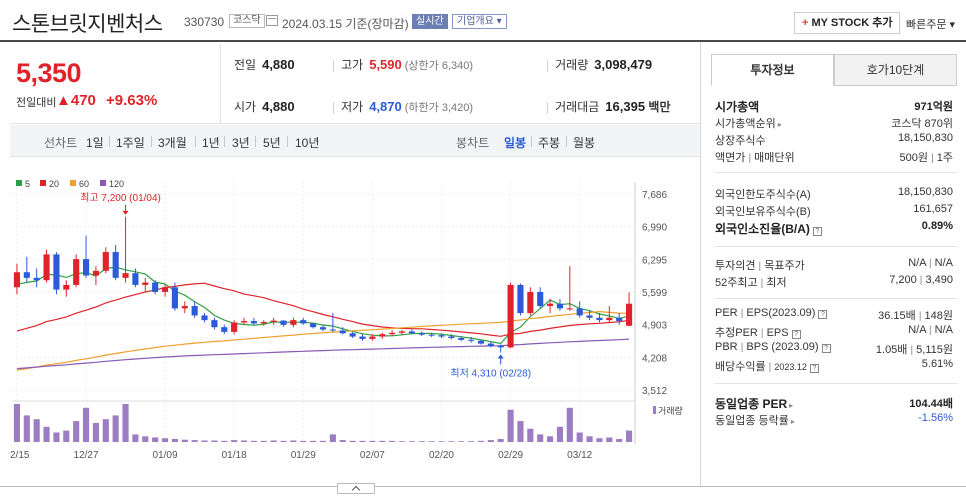 This screenshot has width=966, height=499. Describe the element at coordinates (54, 184) in the screenshot. I see `legend-label: 20` at that location.